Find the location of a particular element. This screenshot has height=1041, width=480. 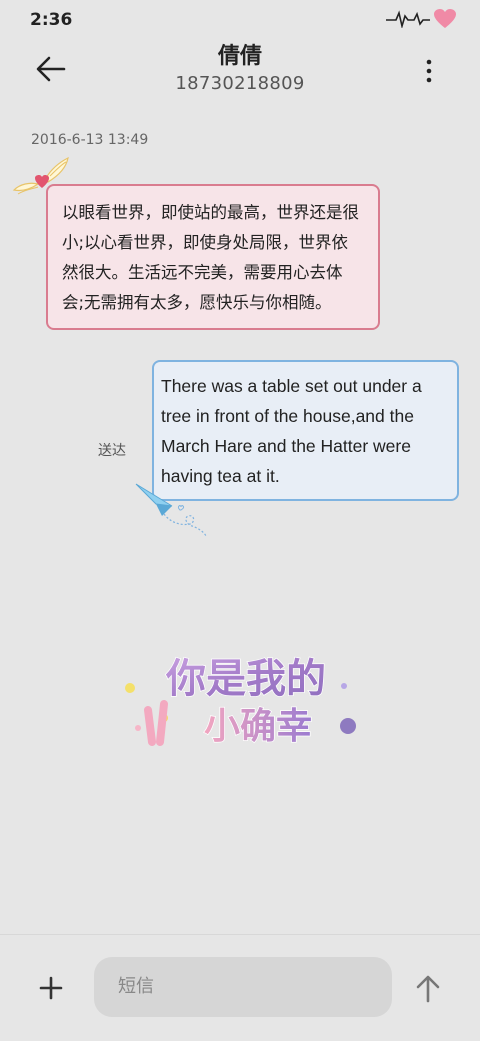

heartbeat-icon is located at coordinates (408, 19).